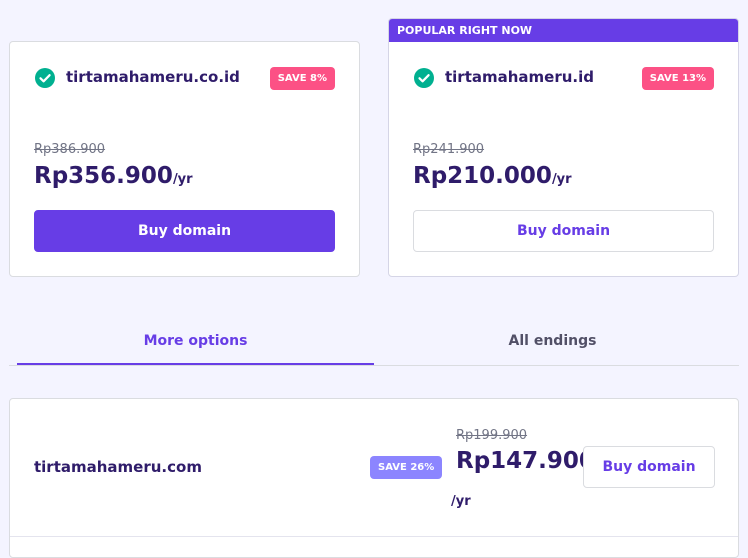 The height and width of the screenshot is (558, 748). I want to click on save-badge: SAVE 26%, so click(406, 467).